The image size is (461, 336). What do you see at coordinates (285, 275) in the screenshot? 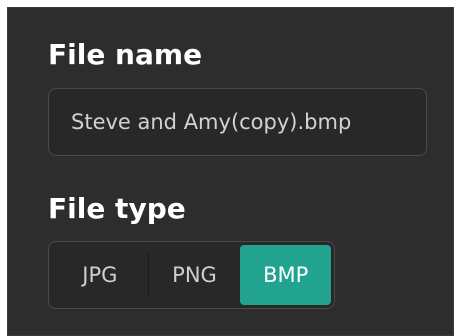
I see `file-type-option-bmp: BMP` at bounding box center [285, 275].